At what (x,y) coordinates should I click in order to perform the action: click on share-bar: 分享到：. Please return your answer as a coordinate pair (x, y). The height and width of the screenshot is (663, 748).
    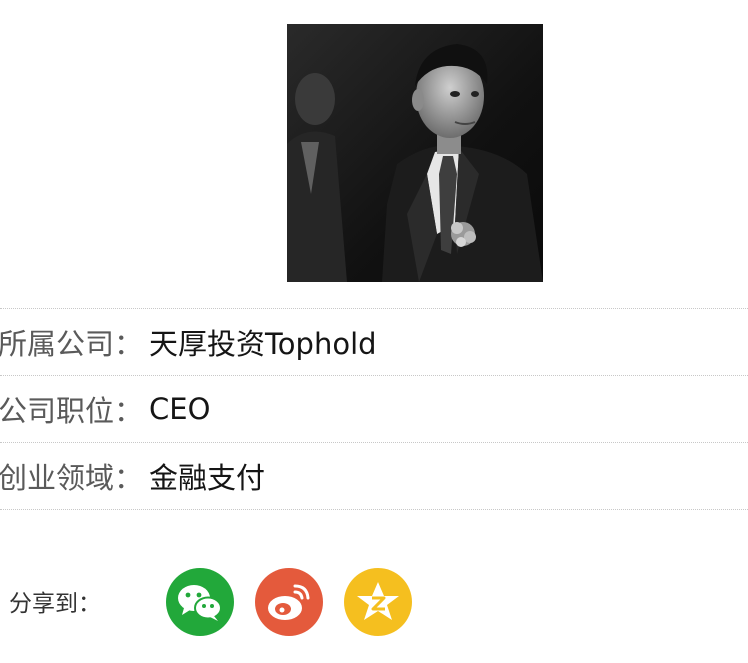
    Looking at the image, I should click on (374, 601).